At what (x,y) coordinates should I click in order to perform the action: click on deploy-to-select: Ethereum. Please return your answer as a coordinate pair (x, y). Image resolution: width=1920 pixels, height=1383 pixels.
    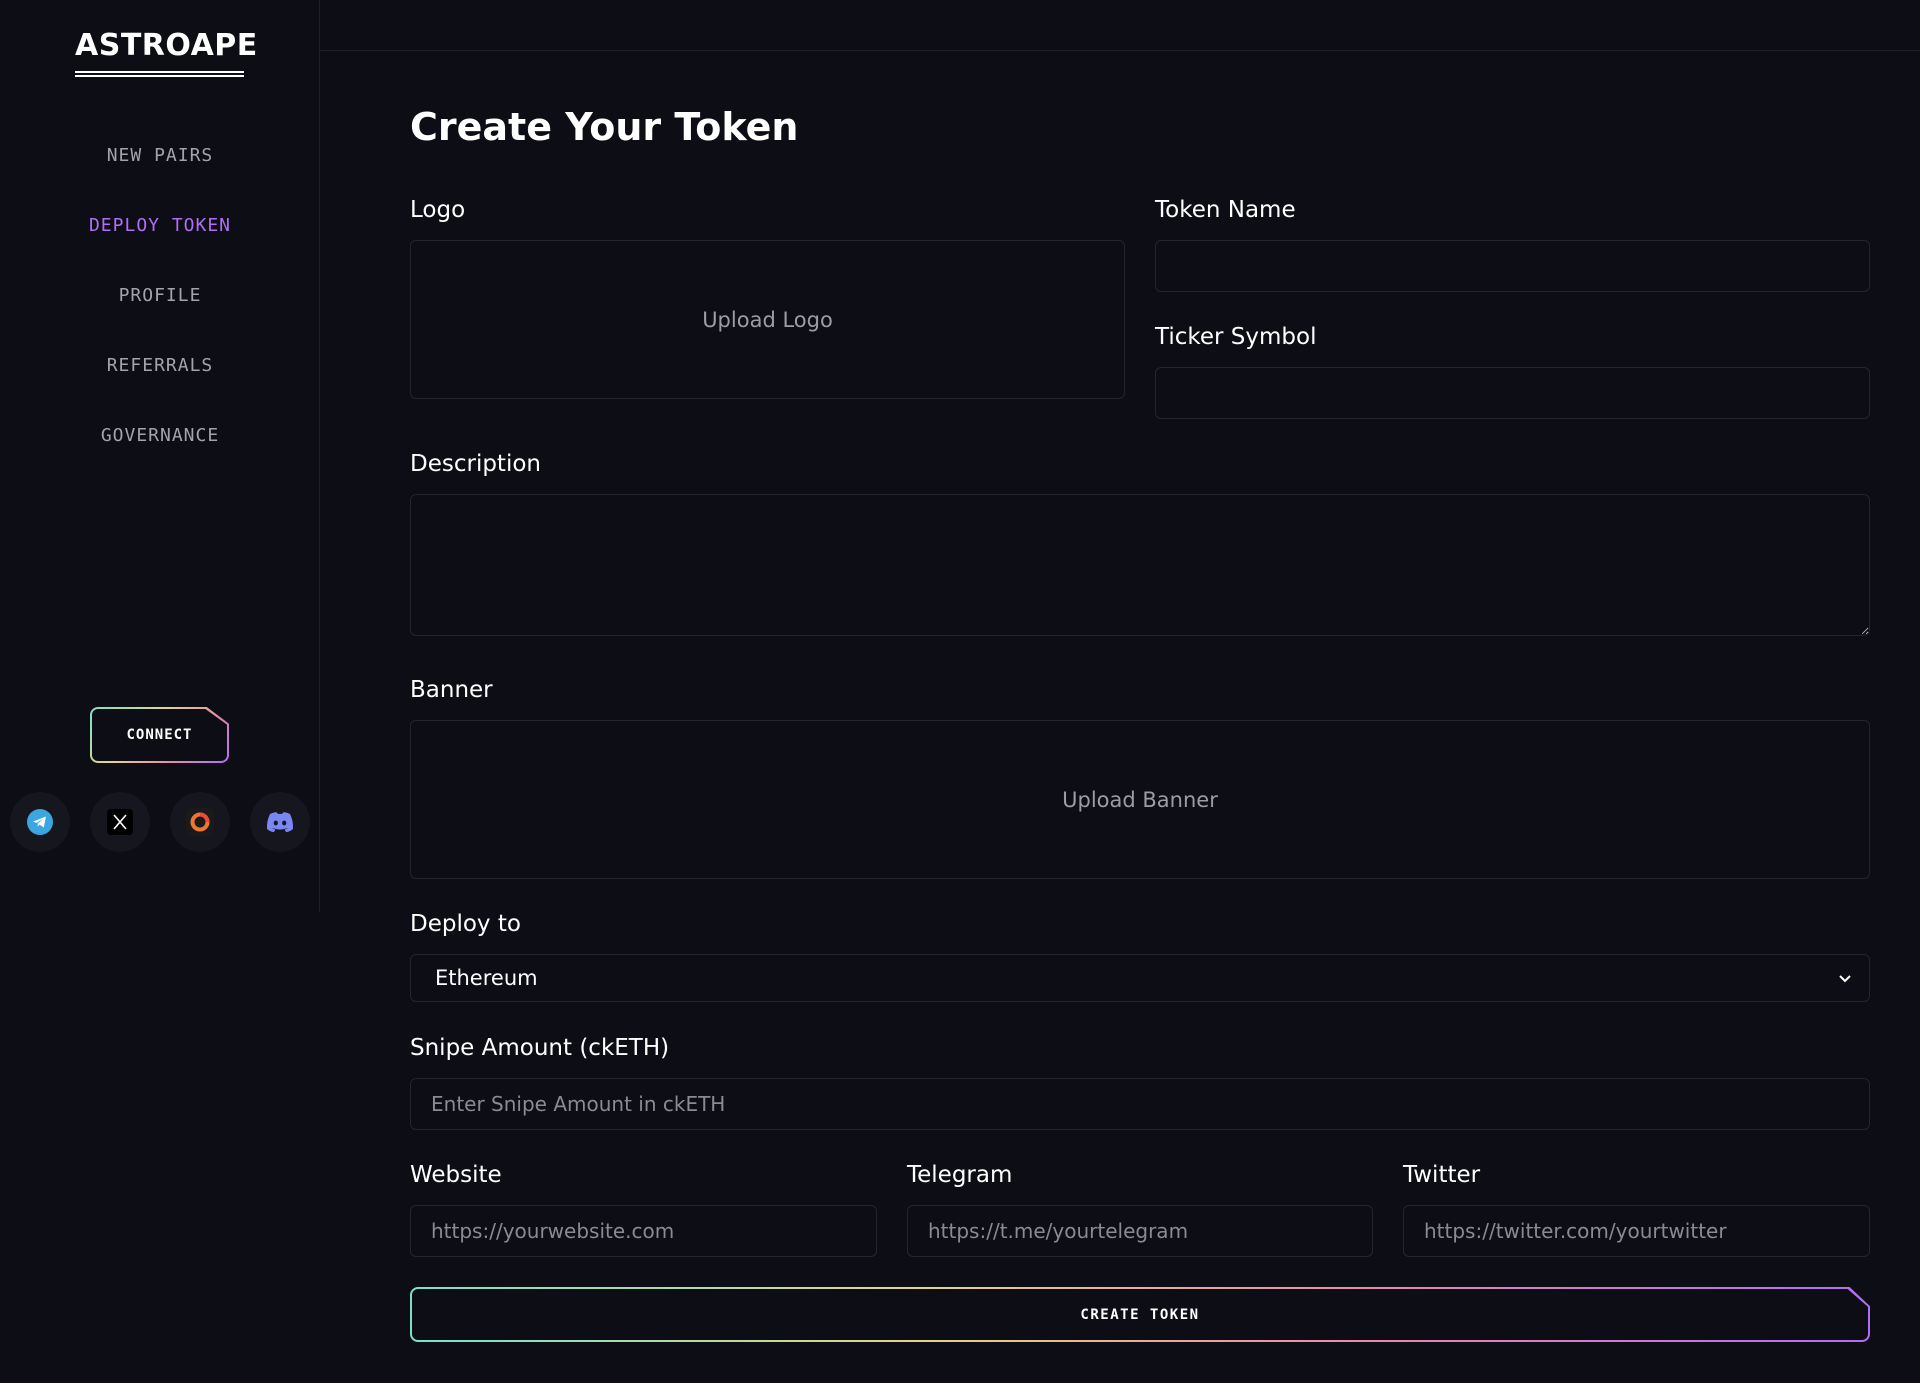
    Looking at the image, I should click on (1140, 978).